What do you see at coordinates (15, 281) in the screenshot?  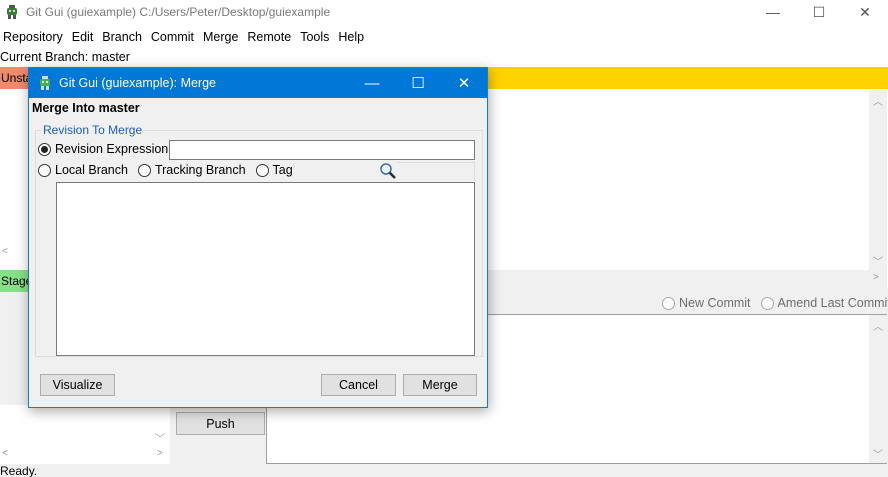 I see `staged-changes-label: Staged Changes` at bounding box center [15, 281].